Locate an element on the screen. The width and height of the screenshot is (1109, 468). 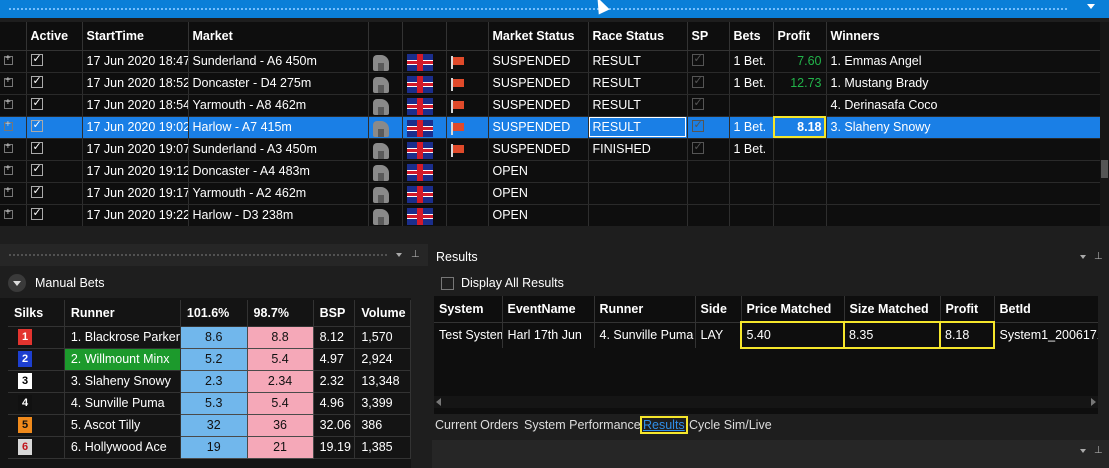
col-betid: BetId is located at coordinates (1046, 309).